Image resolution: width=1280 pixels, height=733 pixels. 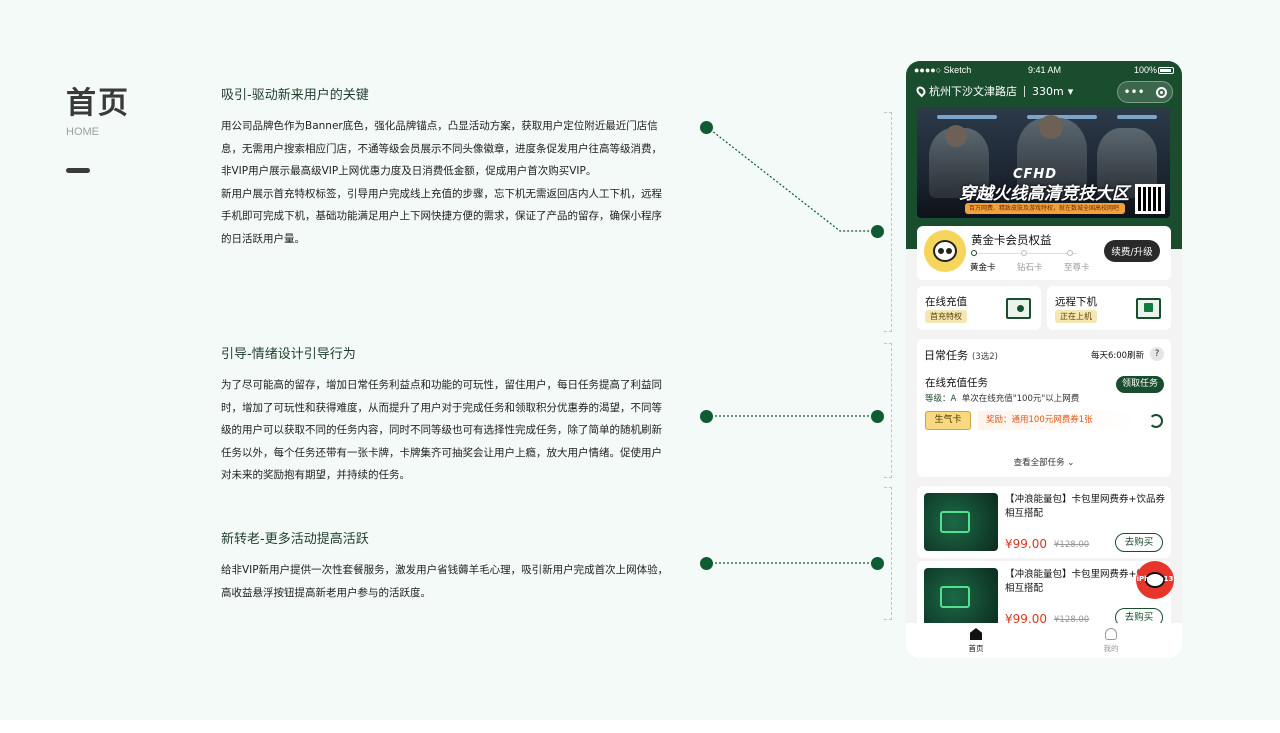 What do you see at coordinates (976, 641) in the screenshot?
I see `tab-home: 首页` at bounding box center [976, 641].